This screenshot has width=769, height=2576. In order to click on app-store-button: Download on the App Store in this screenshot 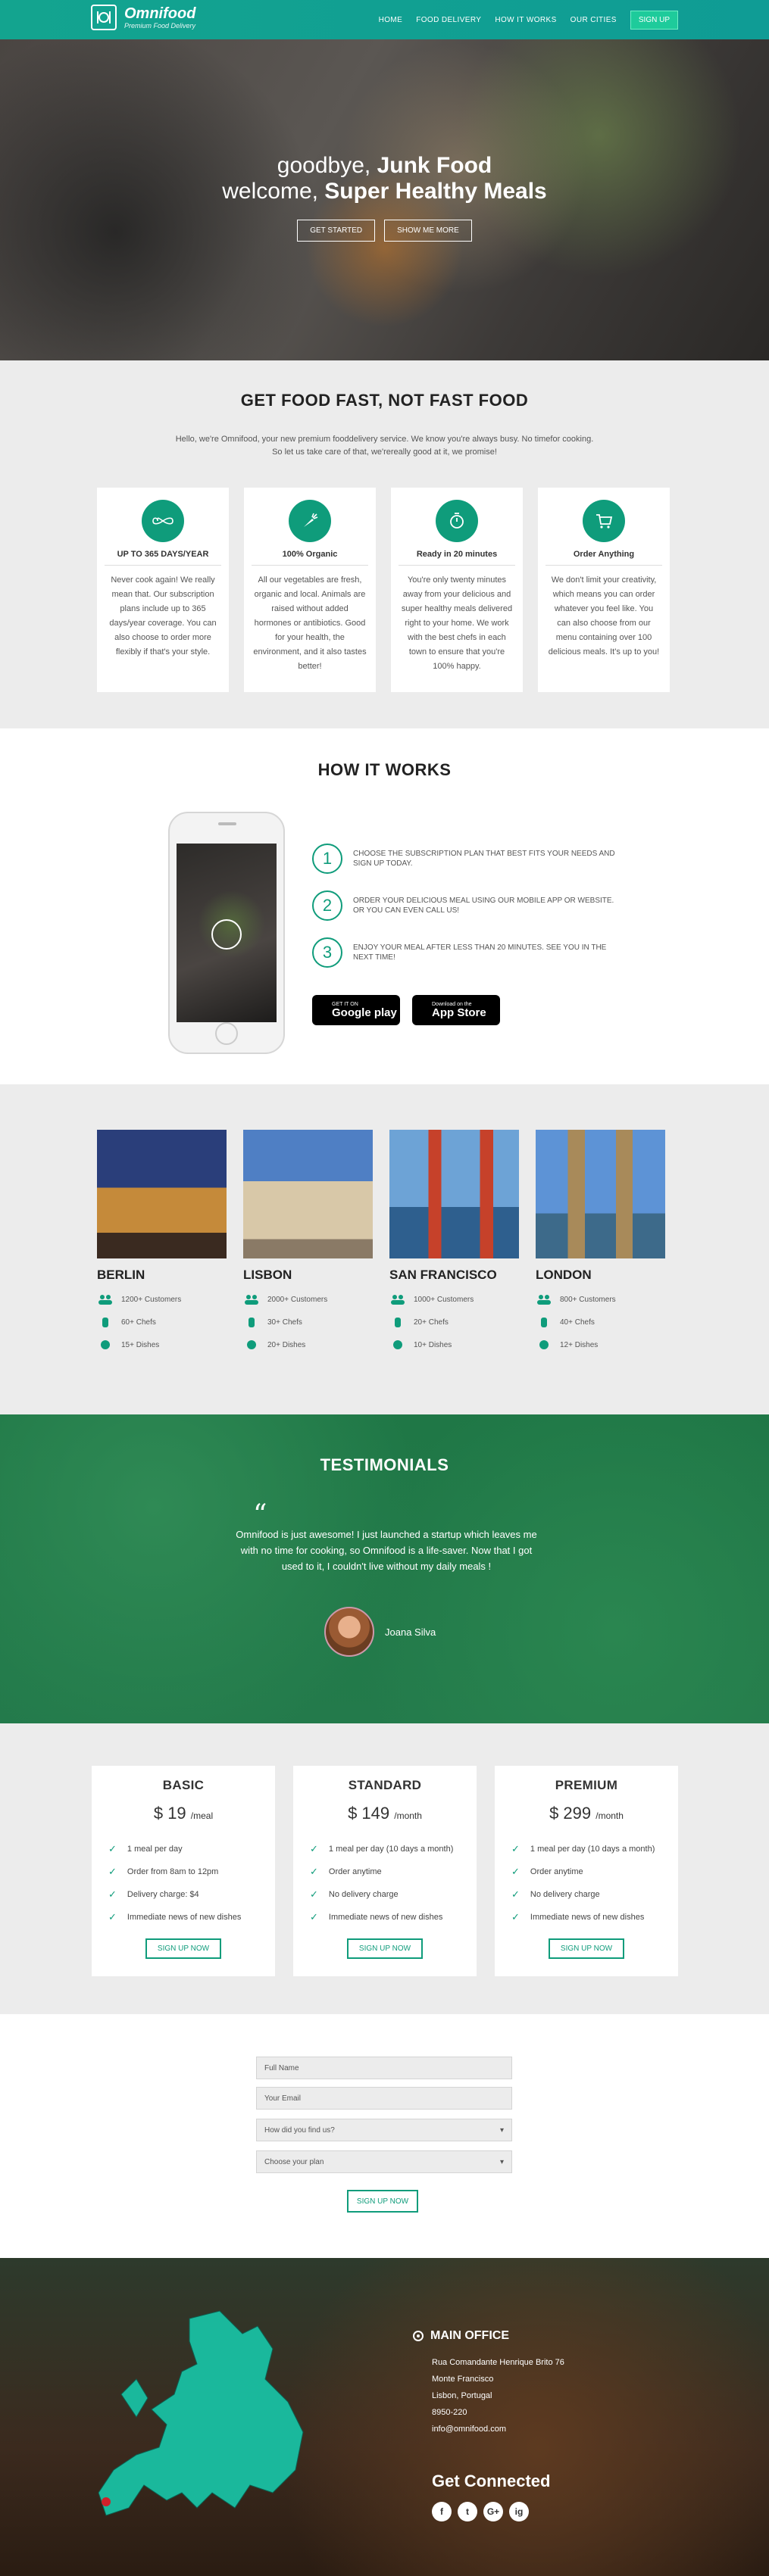, I will do `click(456, 1010)`.